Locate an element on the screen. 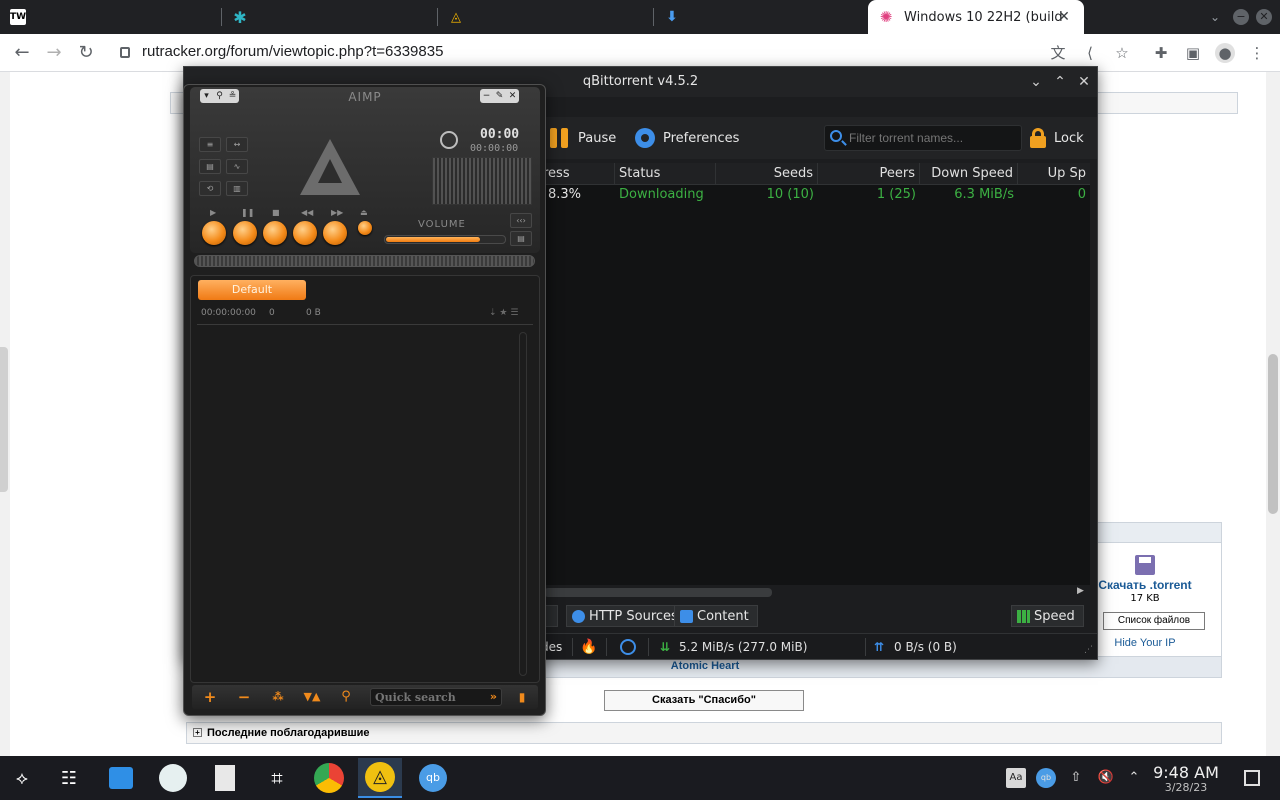 The image size is (1280, 800). column-progress: ress is located at coordinates (577, 174).